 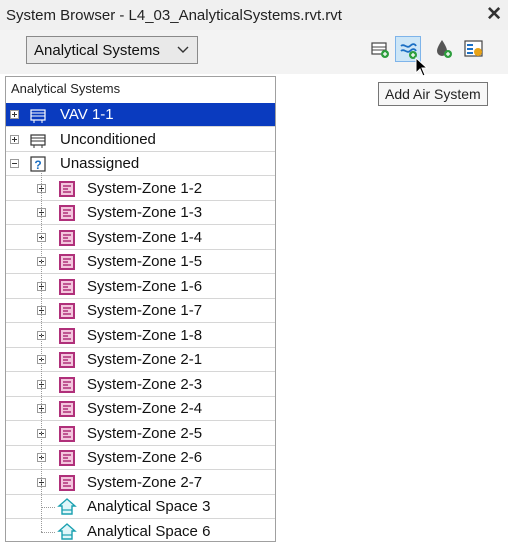 I want to click on tree-item-label: System-Zone 1-5, so click(x=145, y=261).